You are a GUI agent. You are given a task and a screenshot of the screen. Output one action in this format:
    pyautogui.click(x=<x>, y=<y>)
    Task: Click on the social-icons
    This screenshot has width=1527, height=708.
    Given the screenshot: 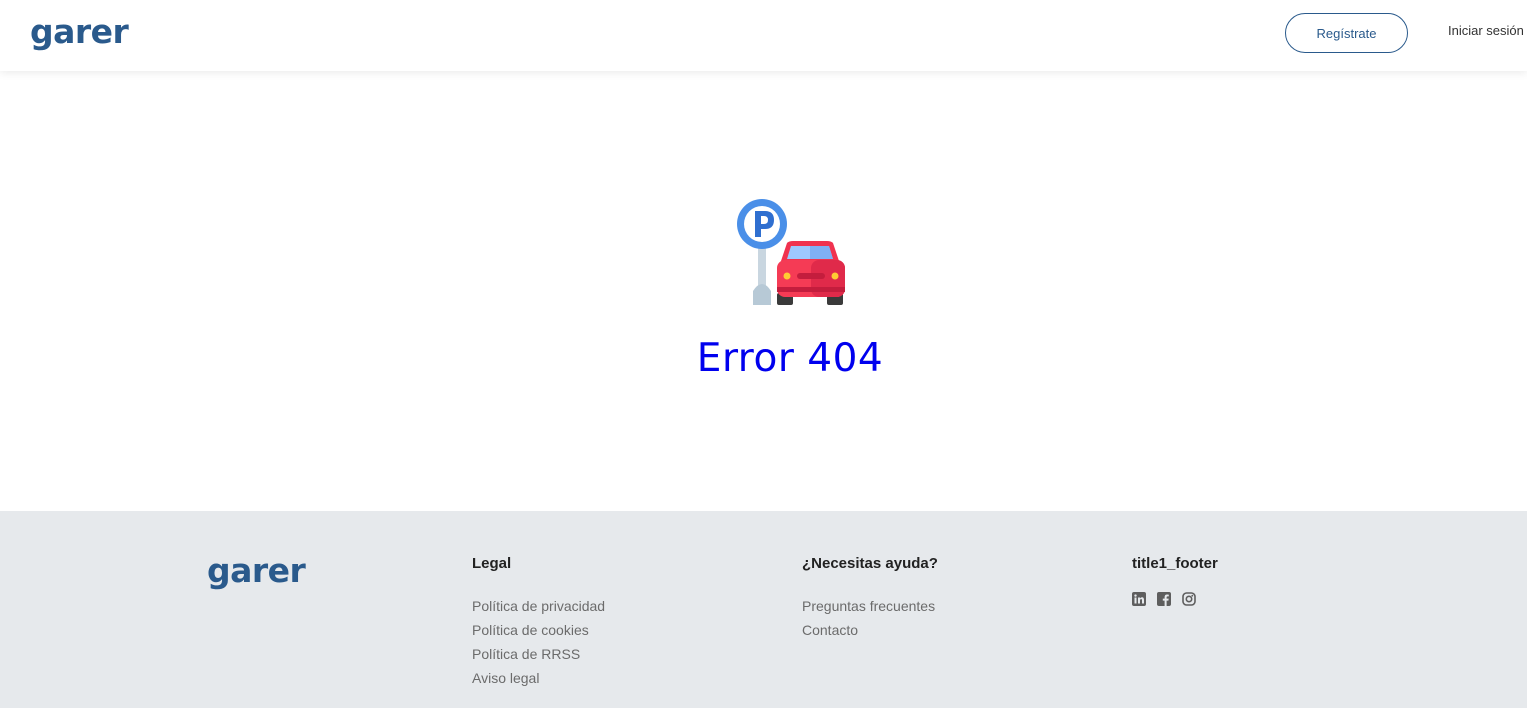 What is the action you would take?
    pyautogui.click(x=1175, y=599)
    